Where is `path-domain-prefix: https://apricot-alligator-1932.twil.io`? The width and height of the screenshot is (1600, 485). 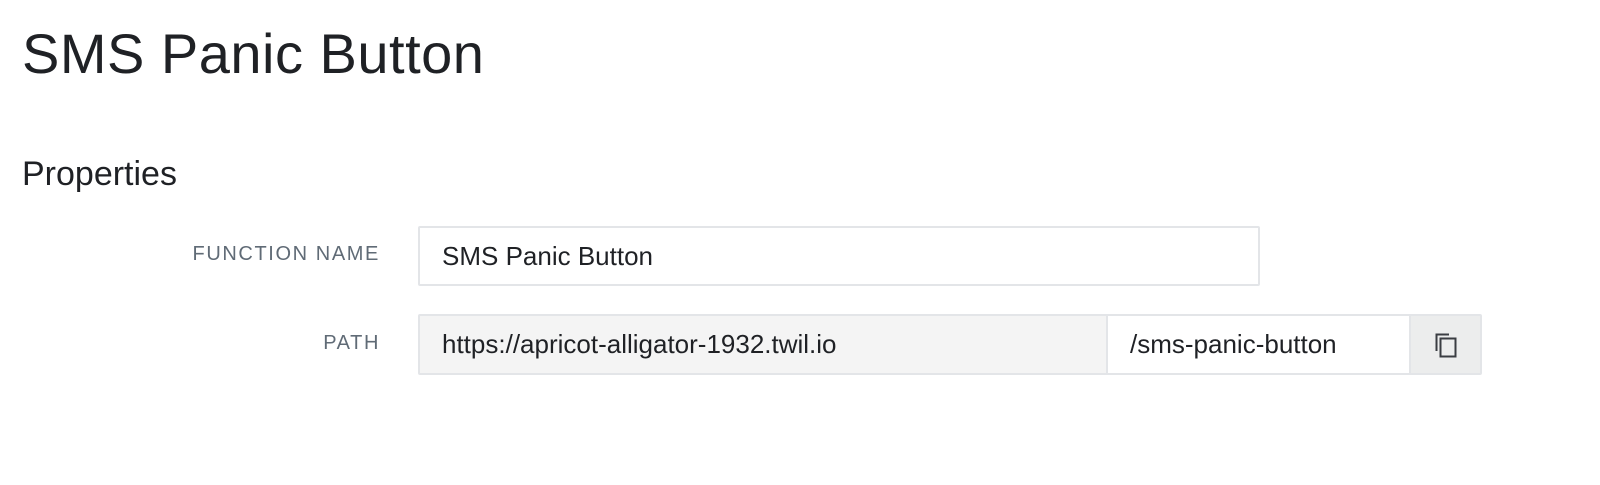
path-domain-prefix: https://apricot-alligator-1932.twil.io is located at coordinates (764, 344).